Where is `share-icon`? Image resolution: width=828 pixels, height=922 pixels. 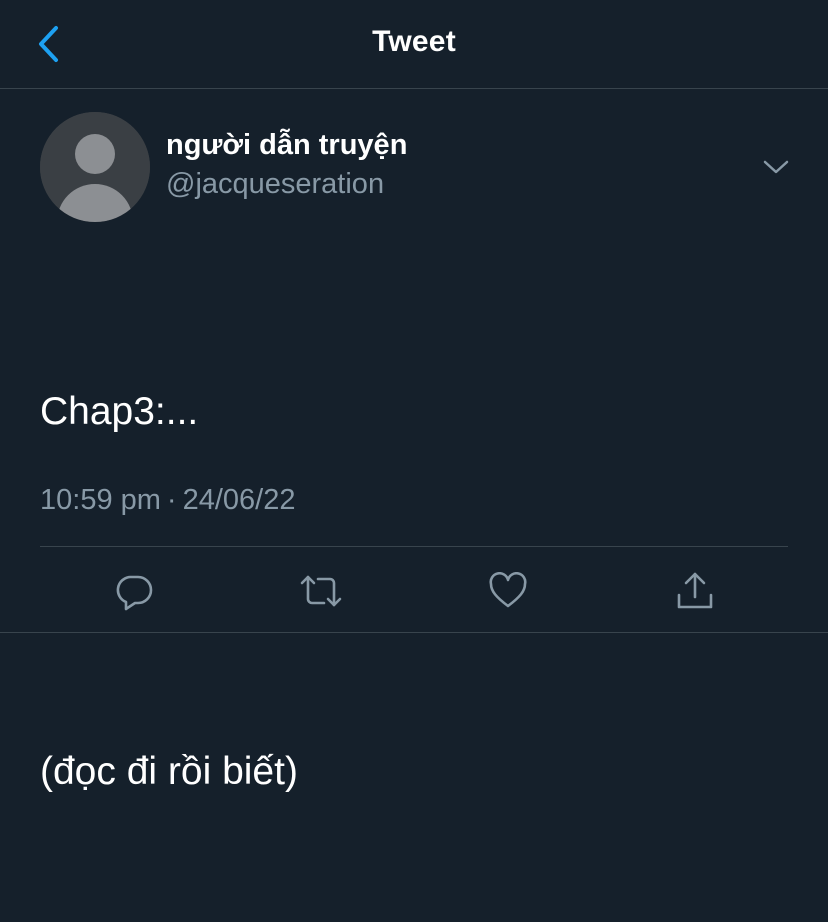
share-icon is located at coordinates (695, 590).